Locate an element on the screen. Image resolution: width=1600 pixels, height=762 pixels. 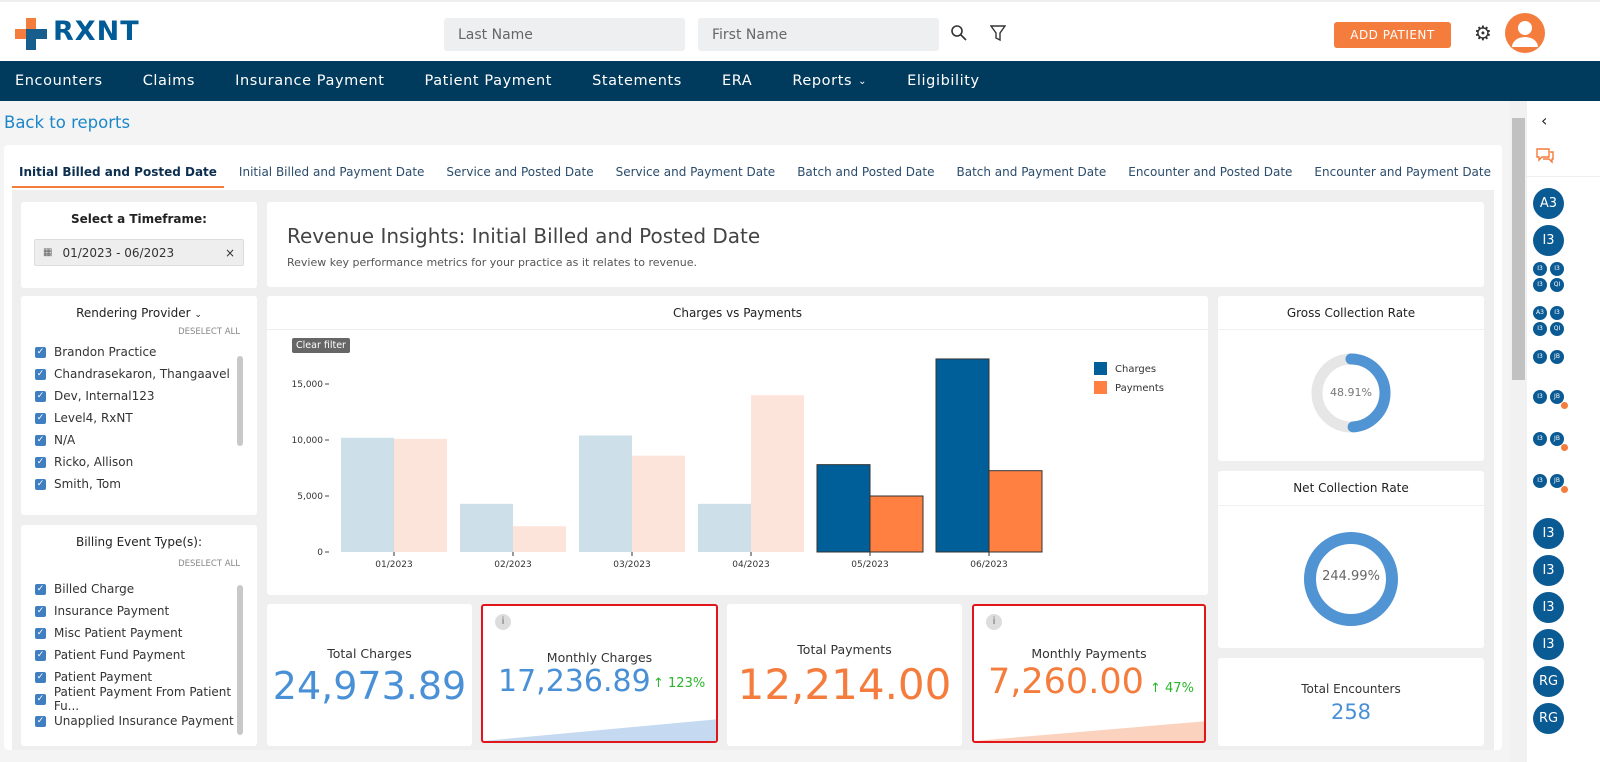
nav-insurance-payment: Insurance Payment is located at coordinates (309, 81).